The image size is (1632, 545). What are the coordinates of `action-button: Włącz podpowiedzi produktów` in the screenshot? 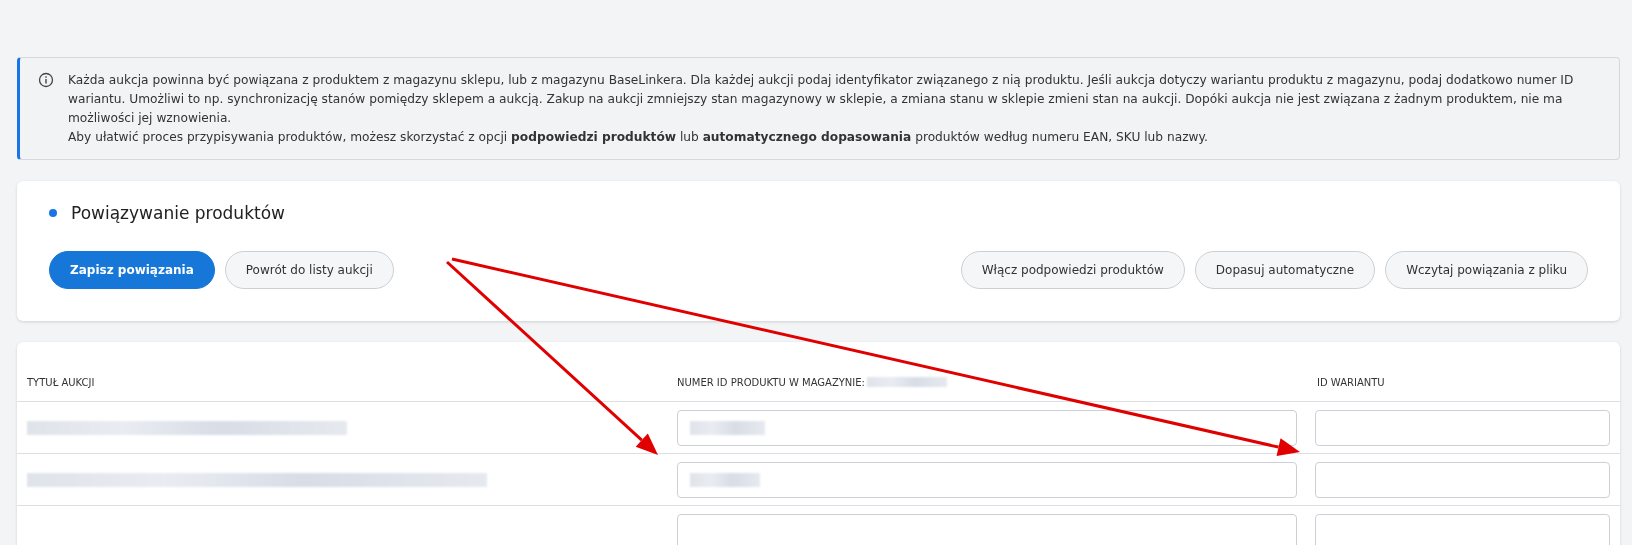 It's located at (1072, 270).